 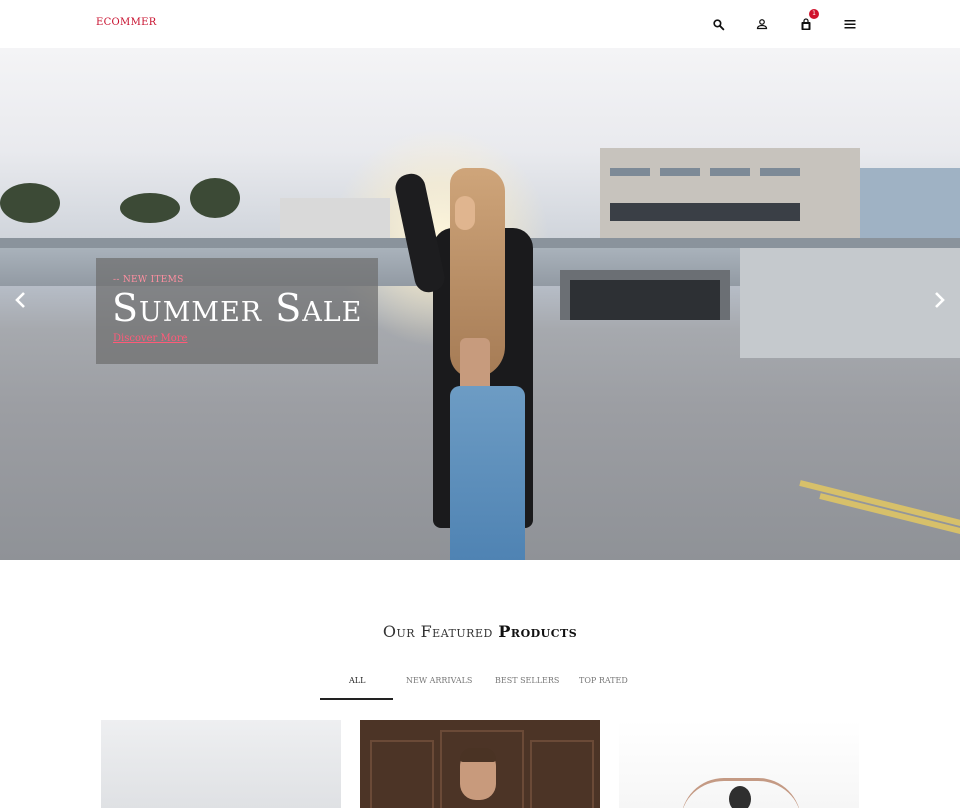 I want to click on hero-caption-box: -- NEW ITEMS Summer Sale Discover More, so click(x=237, y=311).